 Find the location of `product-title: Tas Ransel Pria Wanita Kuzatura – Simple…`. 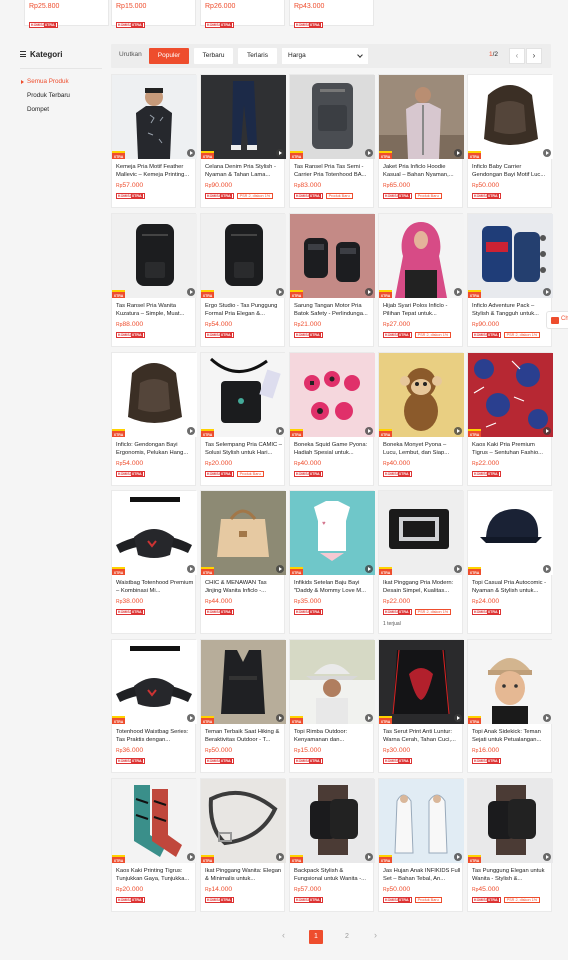

product-title: Tas Ransel Pria Wanita Kuzatura – Simple… is located at coordinates (155, 310).